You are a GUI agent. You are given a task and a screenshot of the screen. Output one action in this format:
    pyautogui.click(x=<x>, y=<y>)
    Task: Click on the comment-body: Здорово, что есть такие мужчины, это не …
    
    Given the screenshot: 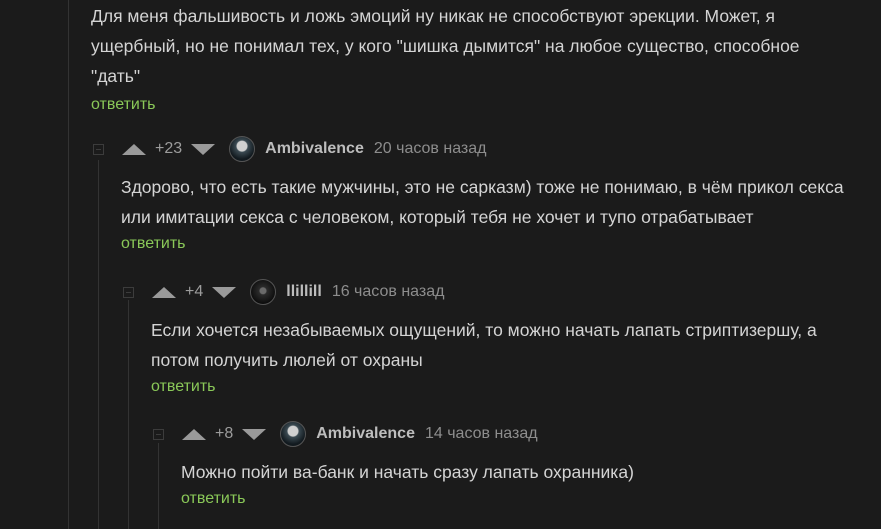 What is the action you would take?
    pyautogui.click(x=487, y=213)
    